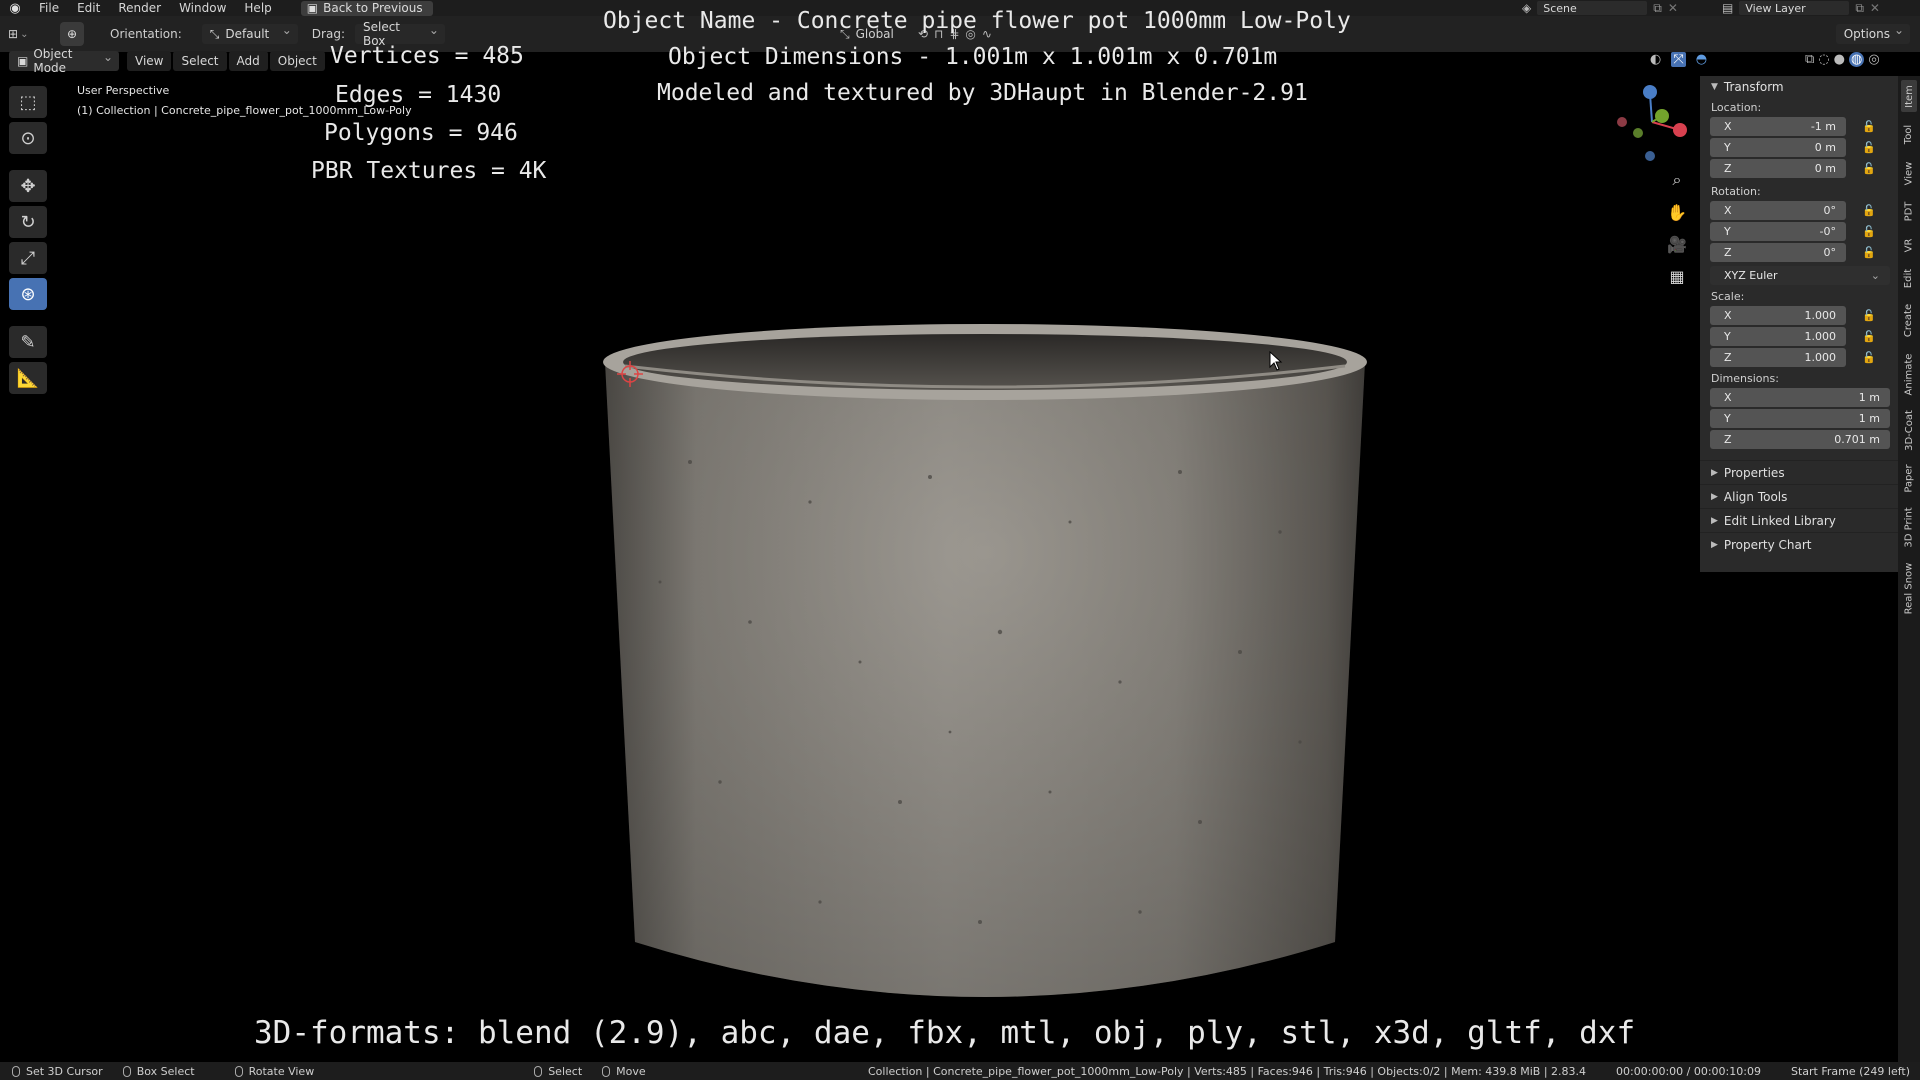  I want to click on zoom-icon: ⌕, so click(1677, 180).